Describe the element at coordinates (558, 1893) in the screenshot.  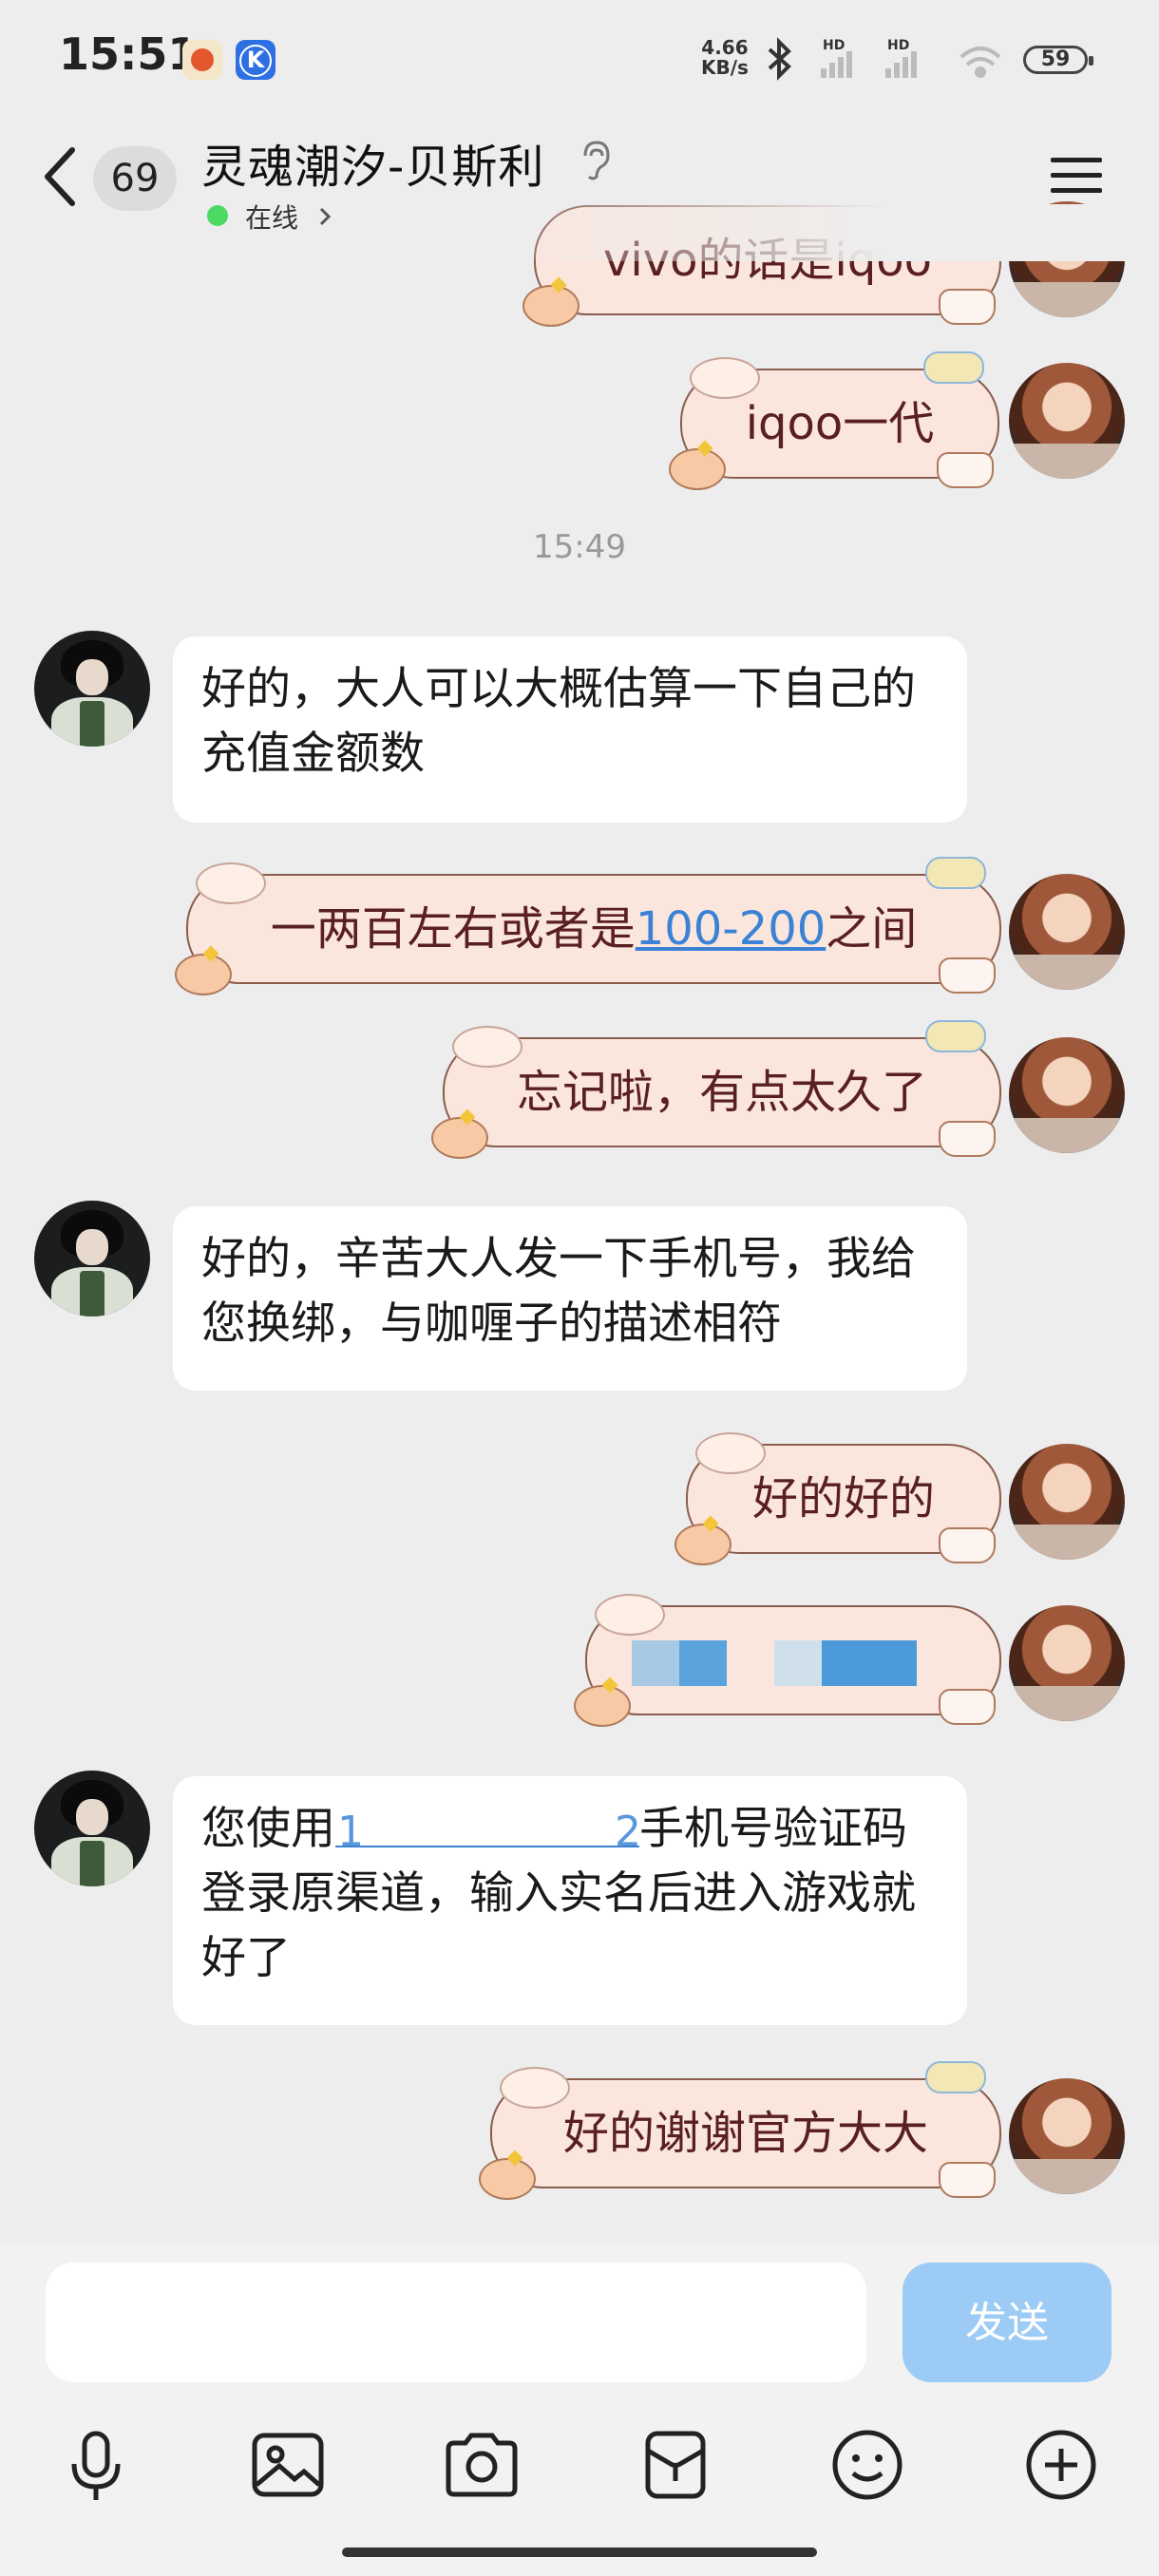
I see `message-text: 您使用 1 2 手机号验证码登录原渠道，输入实名后进入游戏就好了` at that location.